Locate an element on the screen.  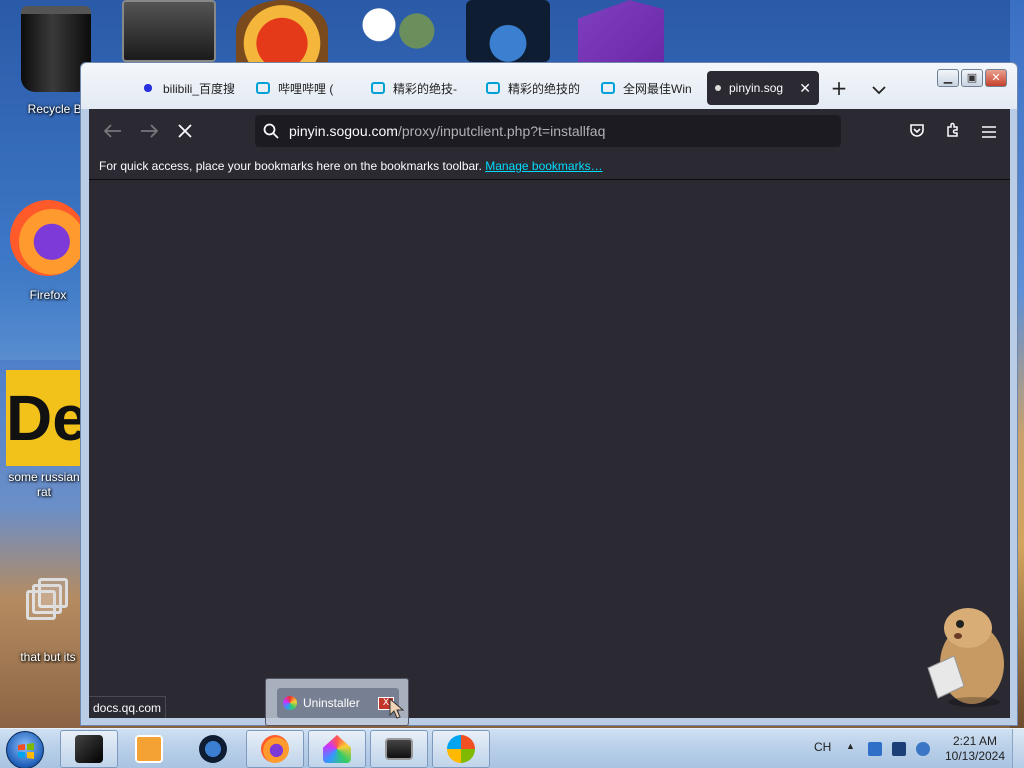
desktop-icon-that-but-its: that but its is located at coordinates (48, 621).